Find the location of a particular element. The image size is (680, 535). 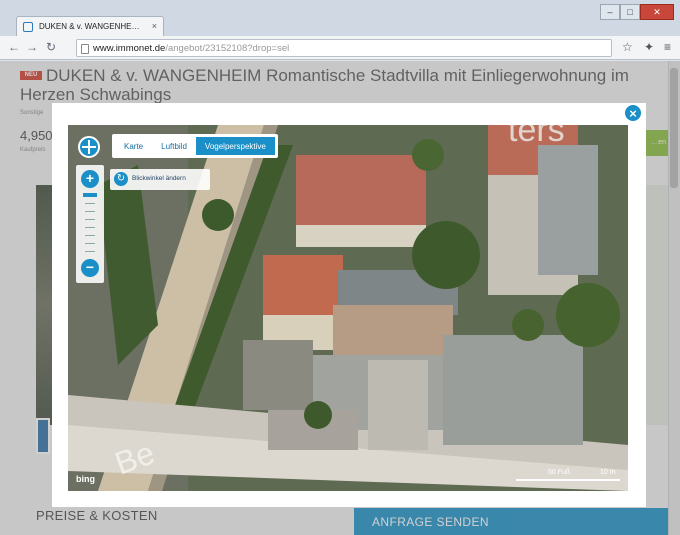

rotate-icon: ↻ is located at coordinates (121, 179).